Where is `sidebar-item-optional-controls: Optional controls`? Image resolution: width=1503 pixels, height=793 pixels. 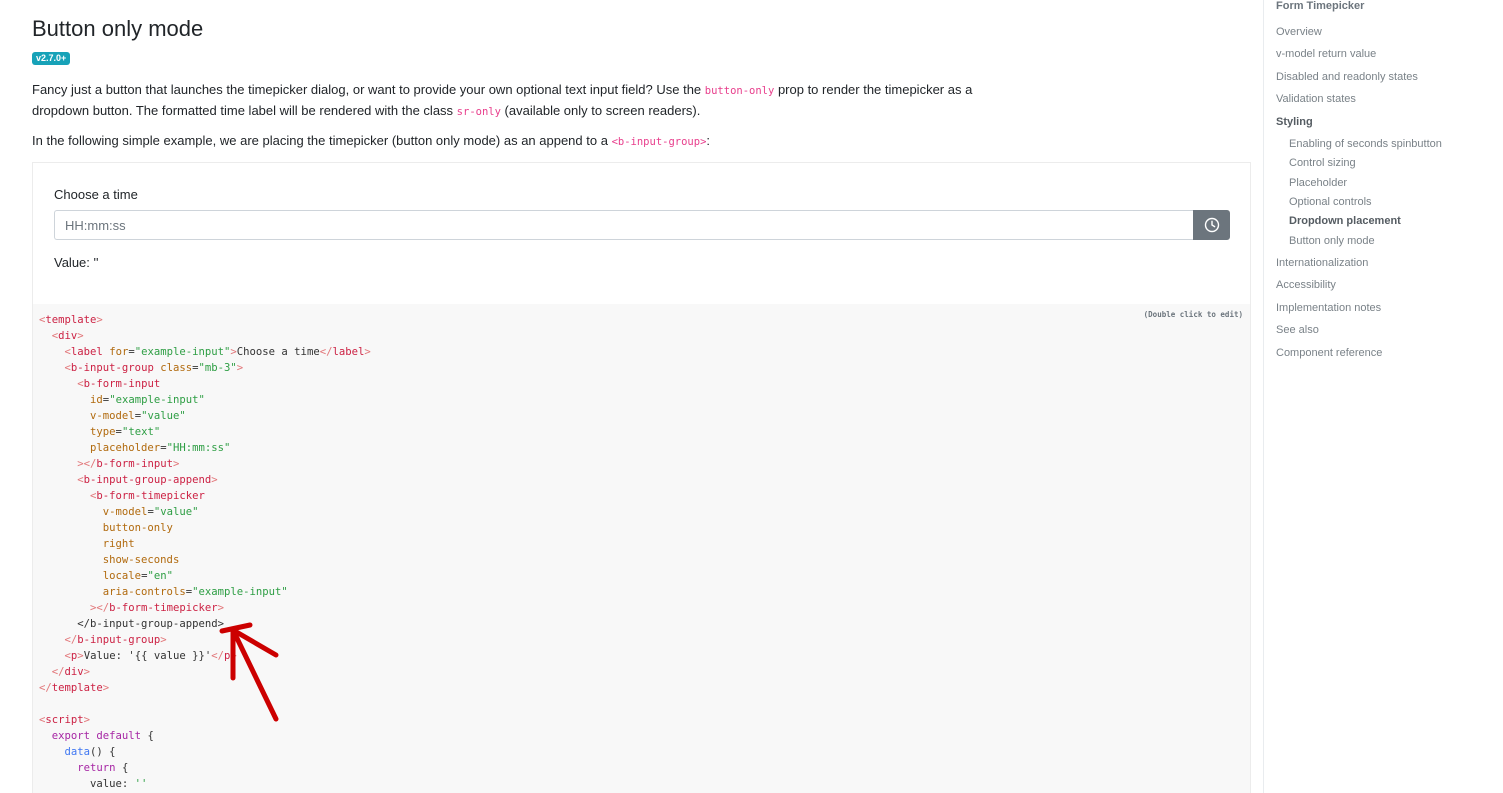 sidebar-item-optional-controls: Optional controls is located at coordinates (1330, 202).